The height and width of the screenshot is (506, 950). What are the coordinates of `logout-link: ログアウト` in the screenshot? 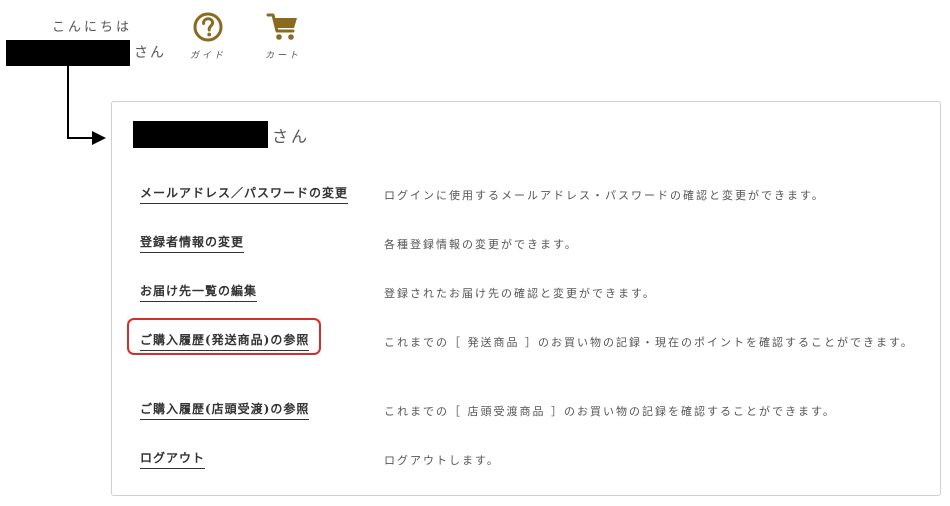 It's located at (173, 459).